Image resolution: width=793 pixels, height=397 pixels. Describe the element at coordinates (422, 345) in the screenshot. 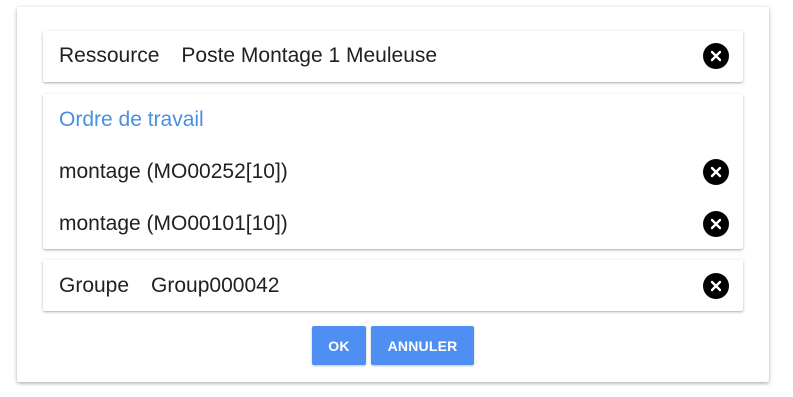

I see `cancel-button: ANNULER` at that location.